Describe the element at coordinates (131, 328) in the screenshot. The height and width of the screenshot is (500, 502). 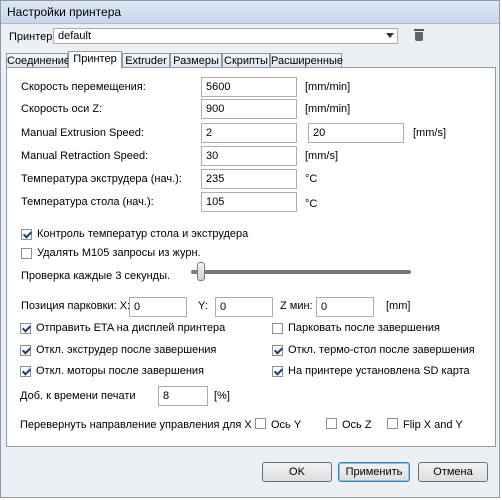
I see `send-eta-label: Отправить ETA на дисплей принтера` at that location.